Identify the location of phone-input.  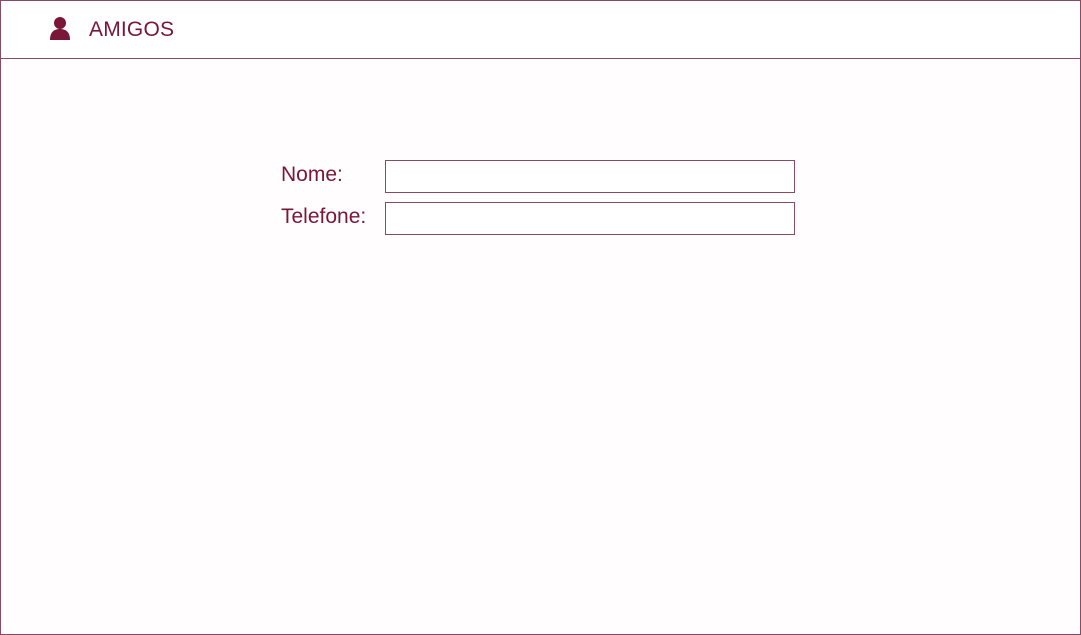
(590, 218).